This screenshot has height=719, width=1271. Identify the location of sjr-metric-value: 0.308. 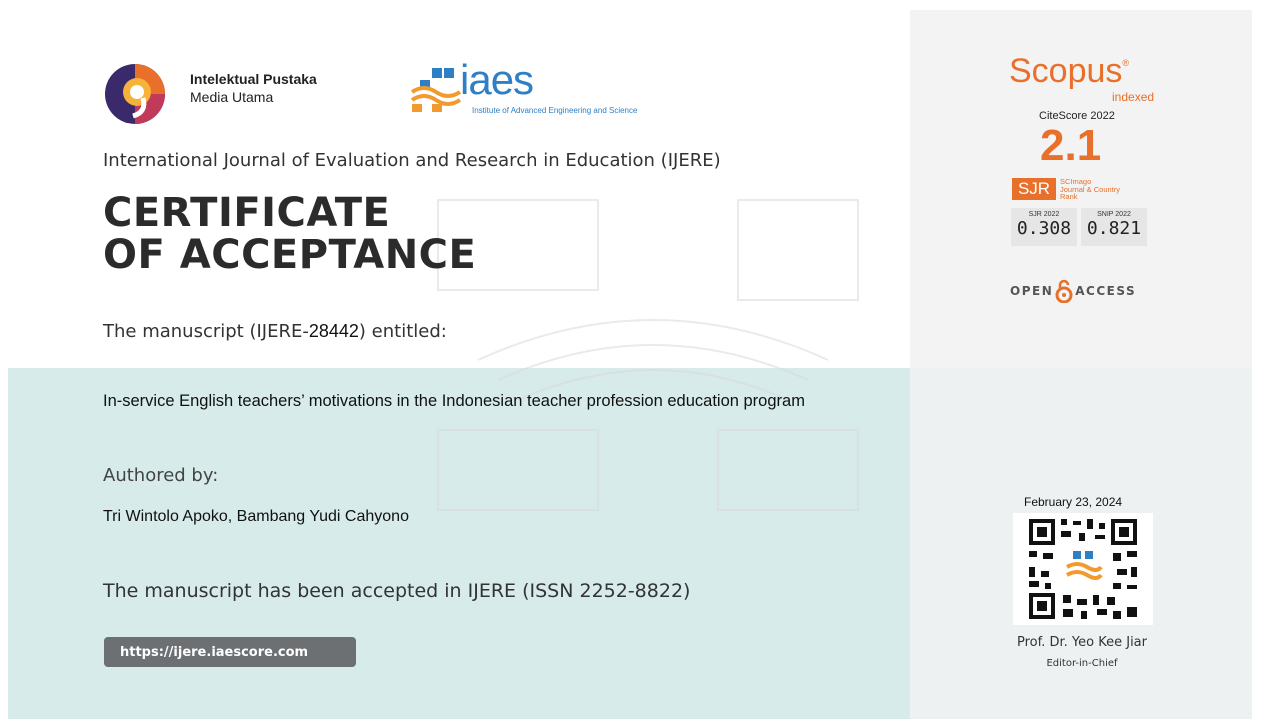
(1044, 228).